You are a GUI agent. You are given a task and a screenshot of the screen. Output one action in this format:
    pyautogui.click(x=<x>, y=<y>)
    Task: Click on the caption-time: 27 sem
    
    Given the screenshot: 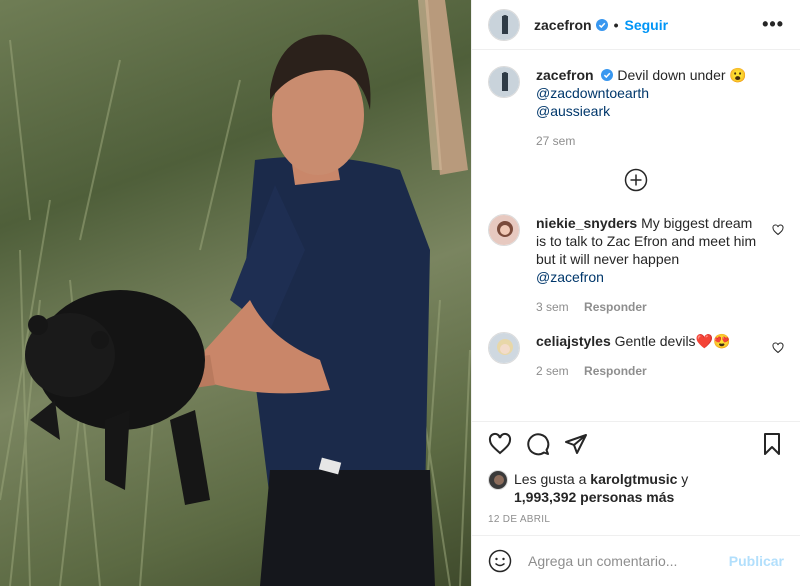 What is the action you would take?
    pyautogui.click(x=555, y=141)
    